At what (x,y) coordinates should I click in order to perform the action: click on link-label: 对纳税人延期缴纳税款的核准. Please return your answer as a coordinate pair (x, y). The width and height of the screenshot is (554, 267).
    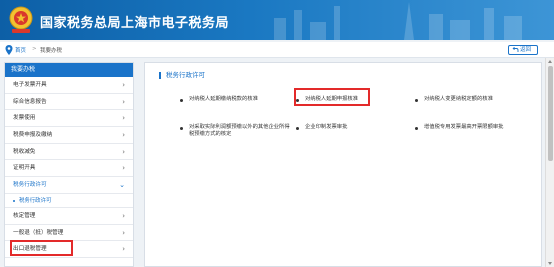
    Looking at the image, I should click on (223, 99).